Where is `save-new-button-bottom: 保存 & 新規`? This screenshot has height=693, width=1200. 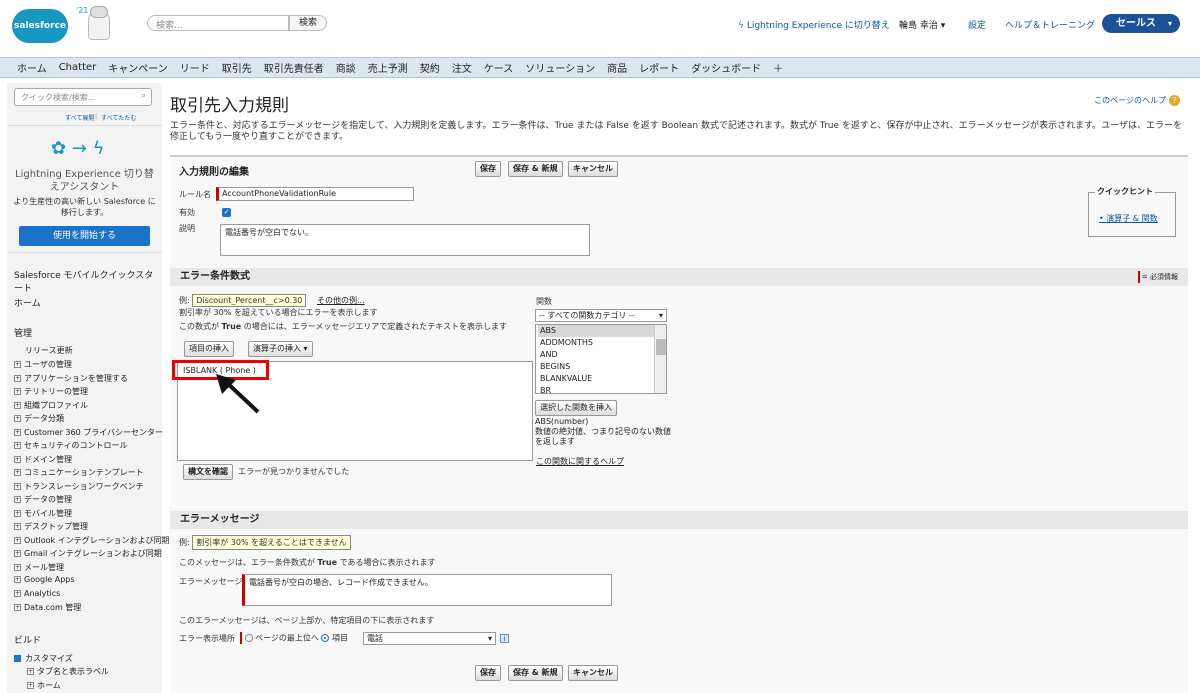 save-new-button-bottom: 保存 & 新規 is located at coordinates (535, 673).